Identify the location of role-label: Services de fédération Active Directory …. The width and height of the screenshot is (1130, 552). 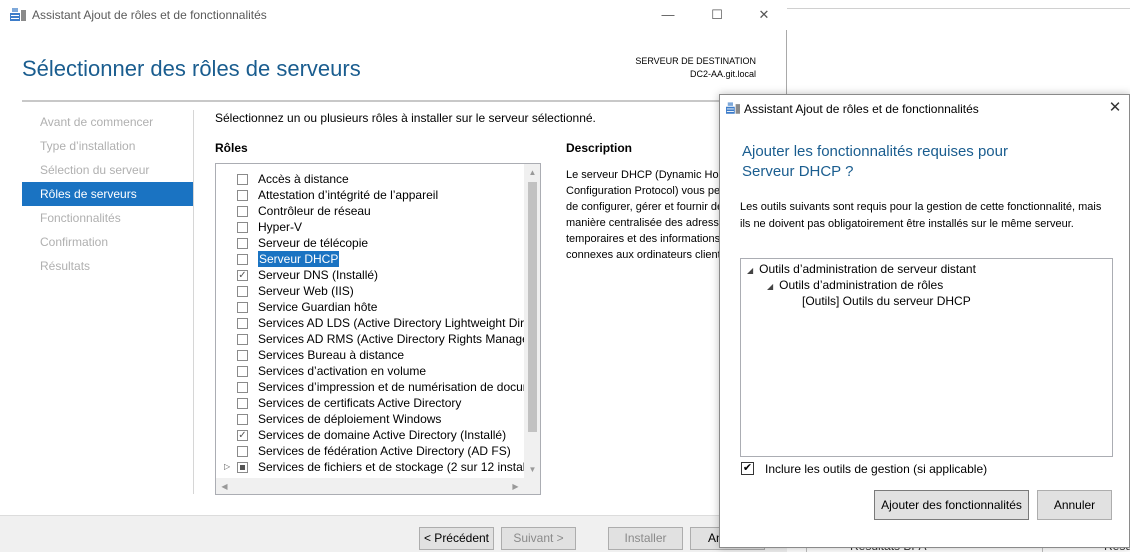
(384, 451).